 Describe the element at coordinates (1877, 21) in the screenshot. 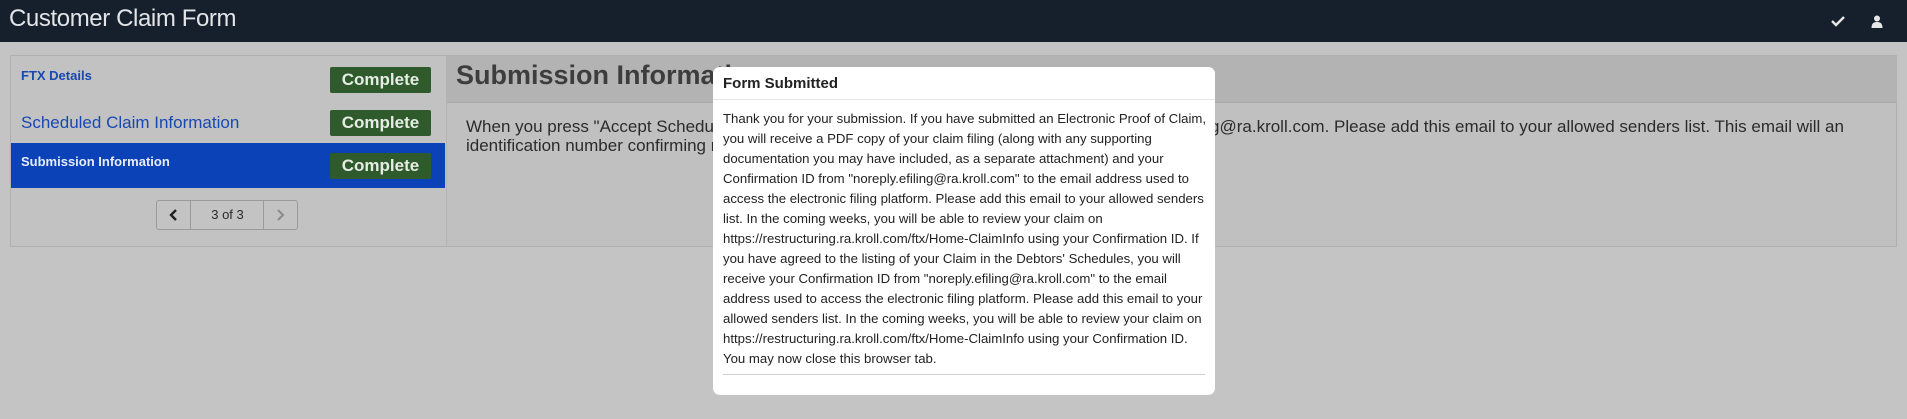

I see `user-icon` at that location.